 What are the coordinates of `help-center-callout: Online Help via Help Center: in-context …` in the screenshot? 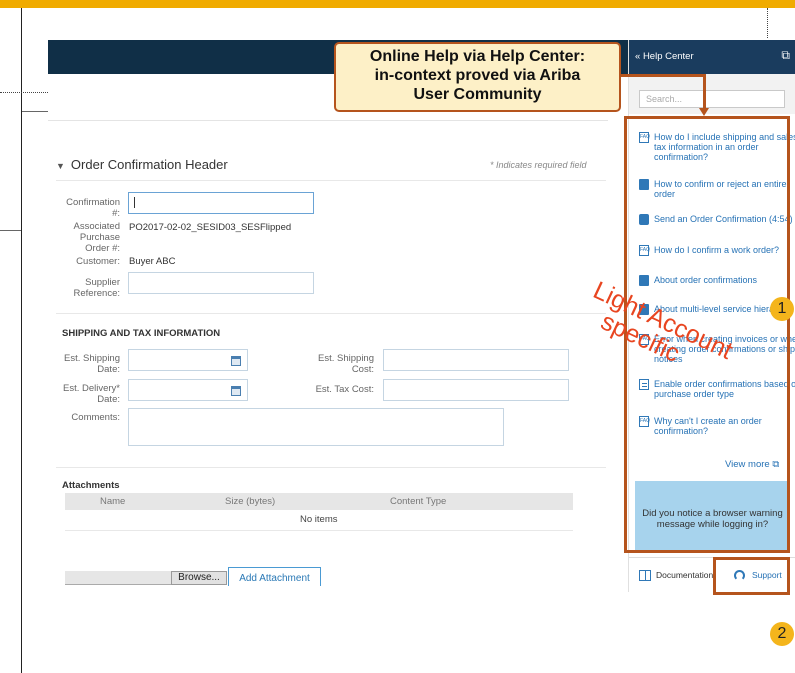 It's located at (477, 77).